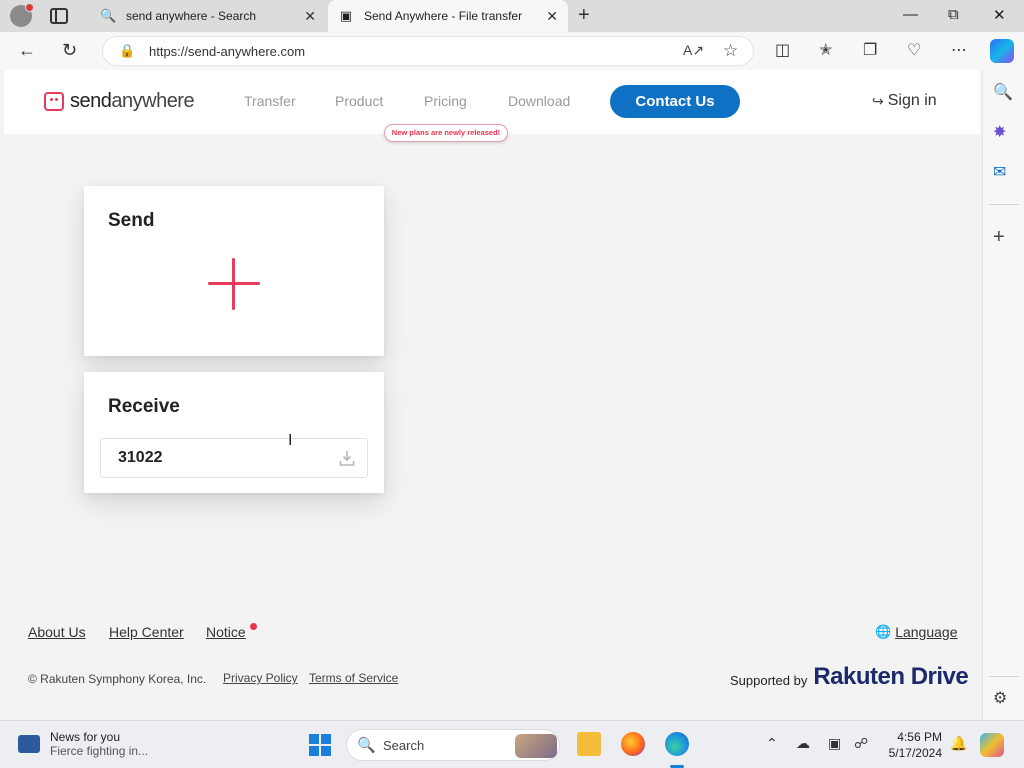 The image size is (1024, 768). Describe the element at coordinates (913, 745) in the screenshot. I see `system-clock: 4:56 PM 5/17/2024` at that location.